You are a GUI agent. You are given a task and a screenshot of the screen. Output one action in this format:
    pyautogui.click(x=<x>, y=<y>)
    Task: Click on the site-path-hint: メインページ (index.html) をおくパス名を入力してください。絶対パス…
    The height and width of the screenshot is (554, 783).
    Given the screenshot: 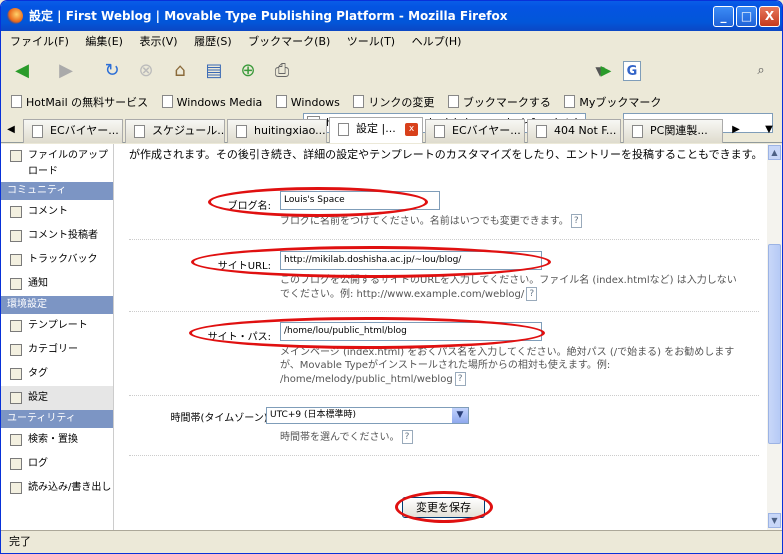 What is the action you would take?
    pyautogui.click(x=507, y=366)
    